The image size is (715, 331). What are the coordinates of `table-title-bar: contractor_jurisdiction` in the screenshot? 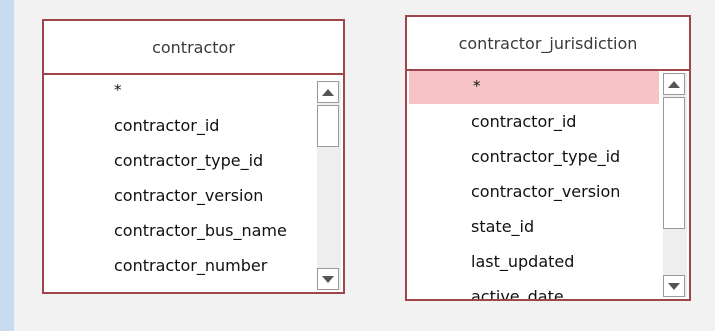 It's located at (548, 44).